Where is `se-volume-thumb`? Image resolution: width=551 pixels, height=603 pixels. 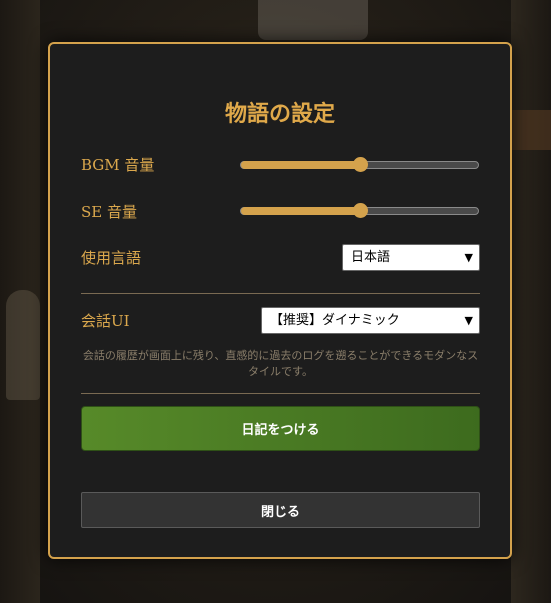 se-volume-thumb is located at coordinates (360, 210).